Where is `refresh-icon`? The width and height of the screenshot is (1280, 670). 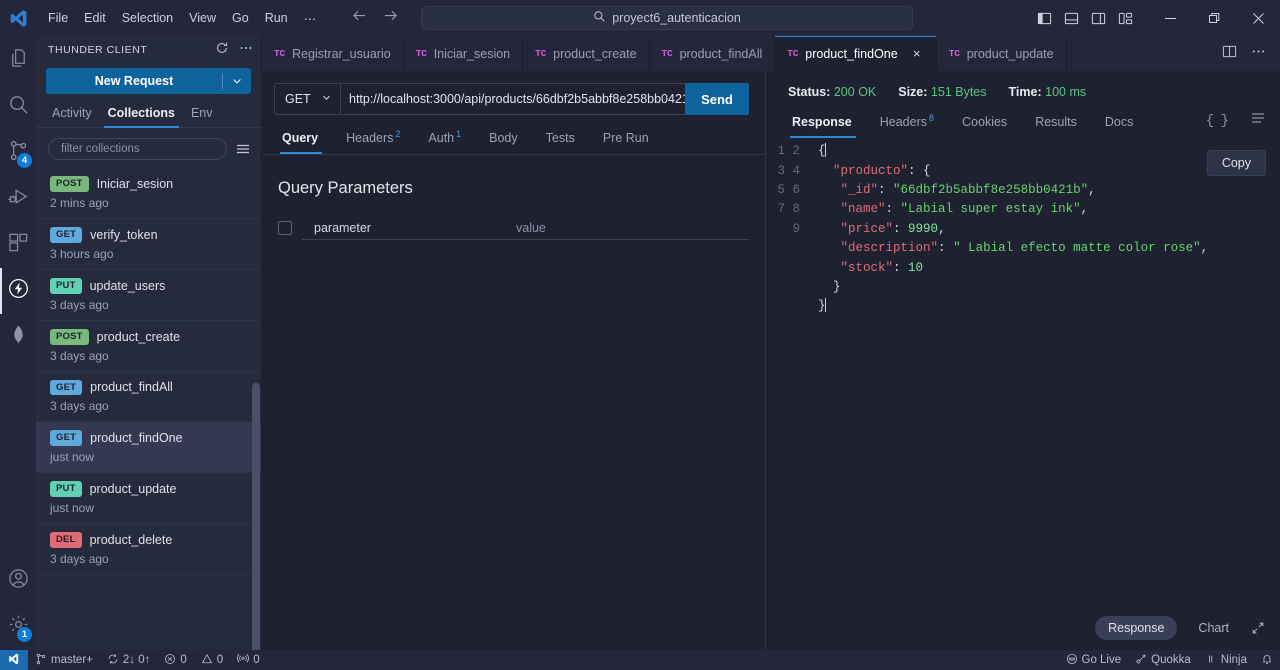 refresh-icon is located at coordinates (222, 50).